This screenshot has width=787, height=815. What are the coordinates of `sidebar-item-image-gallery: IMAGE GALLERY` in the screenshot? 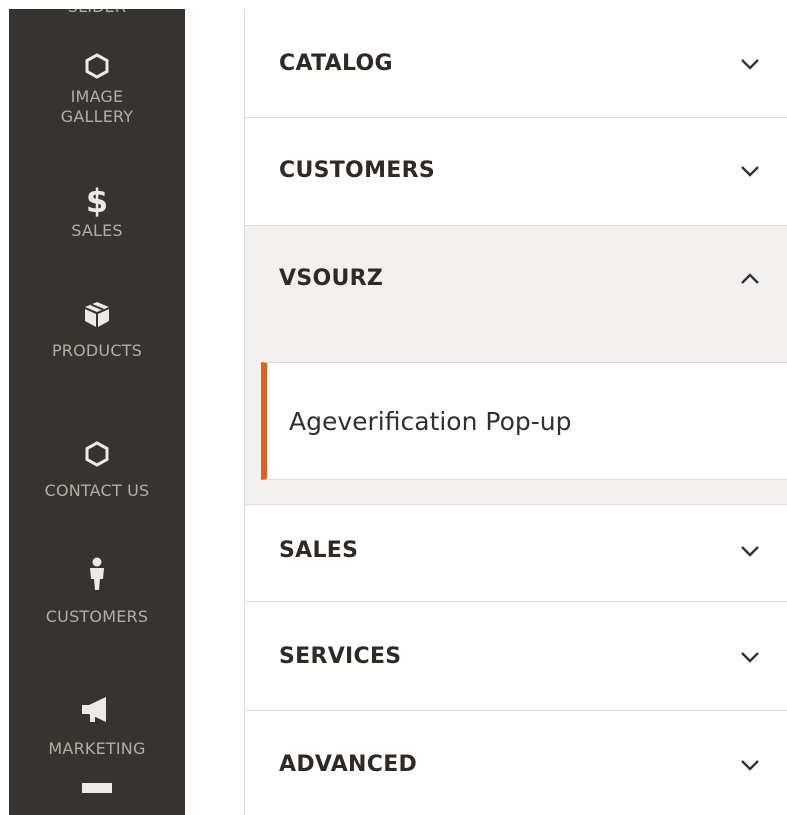 It's located at (97, 90).